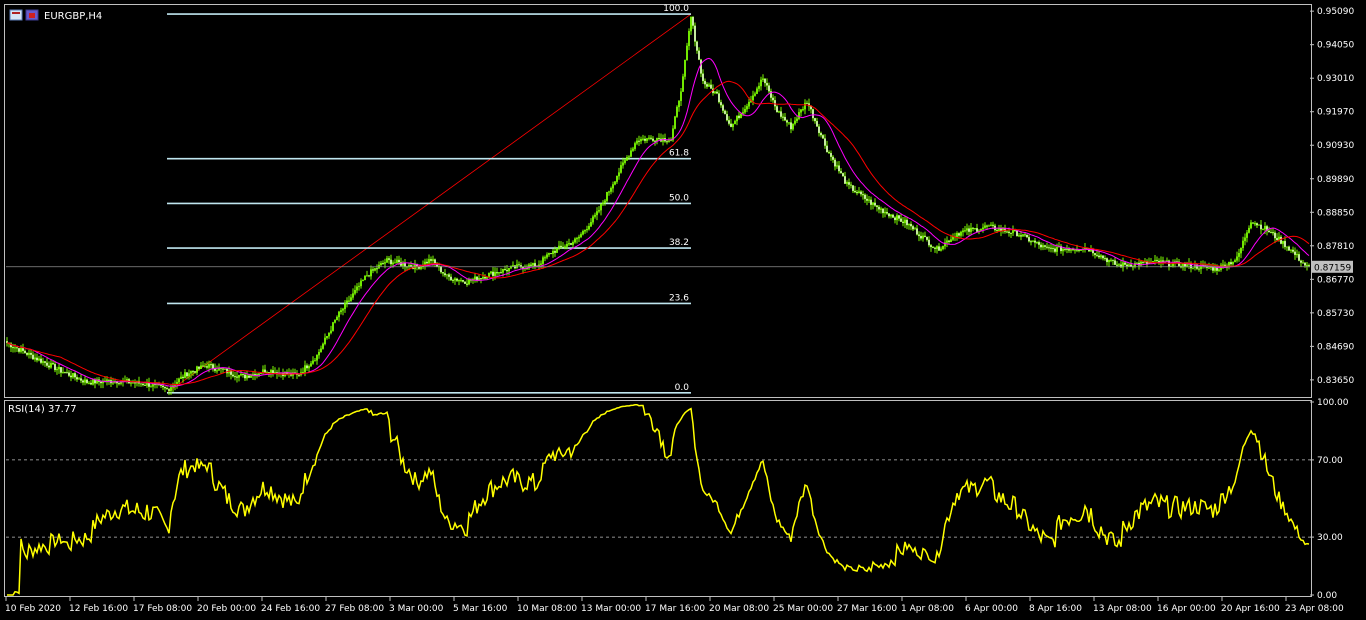 This screenshot has width=1366, height=620. What do you see at coordinates (1335, 213) in the screenshot?
I see `price-tick-label: 0.88850` at bounding box center [1335, 213].